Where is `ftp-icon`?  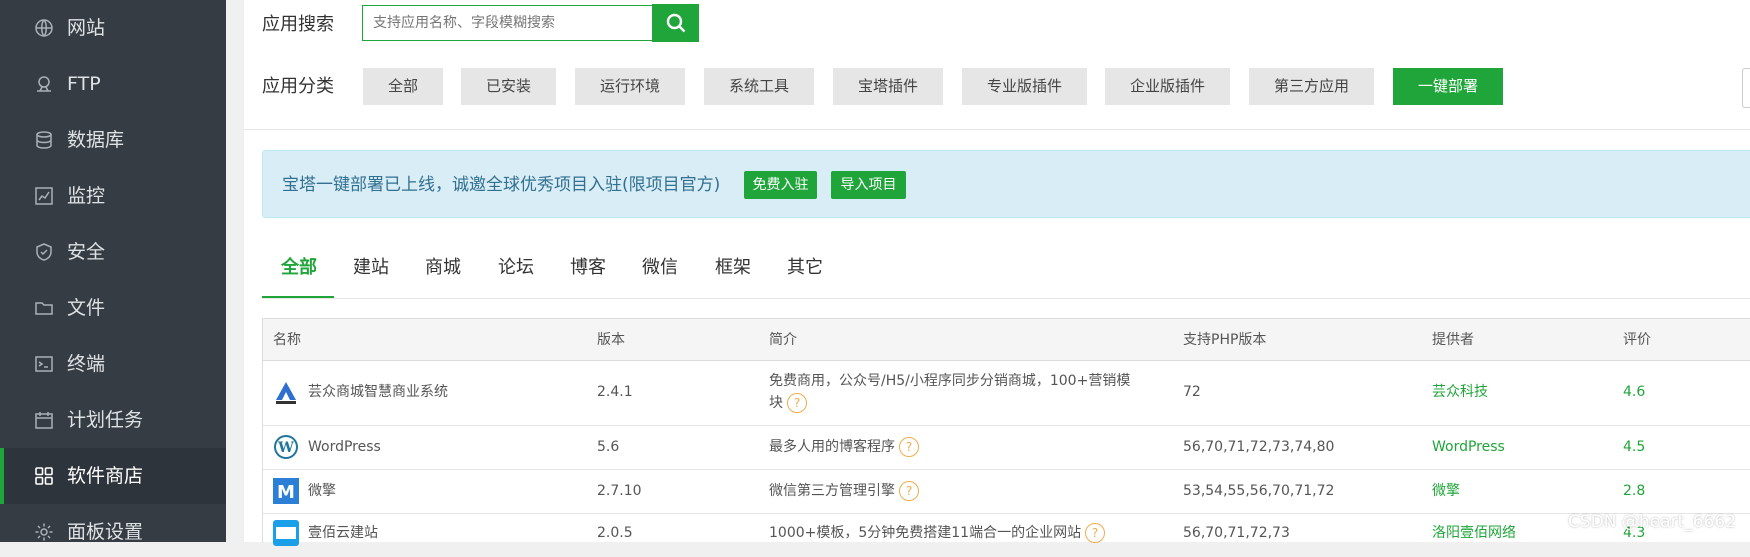
ftp-icon is located at coordinates (44, 84).